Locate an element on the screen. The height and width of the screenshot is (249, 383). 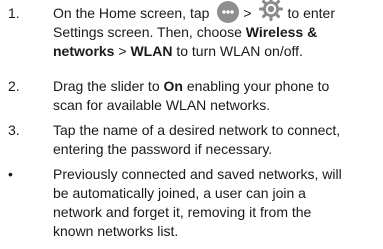
step-text-segment: Drag the slider to is located at coordinates (106, 86).